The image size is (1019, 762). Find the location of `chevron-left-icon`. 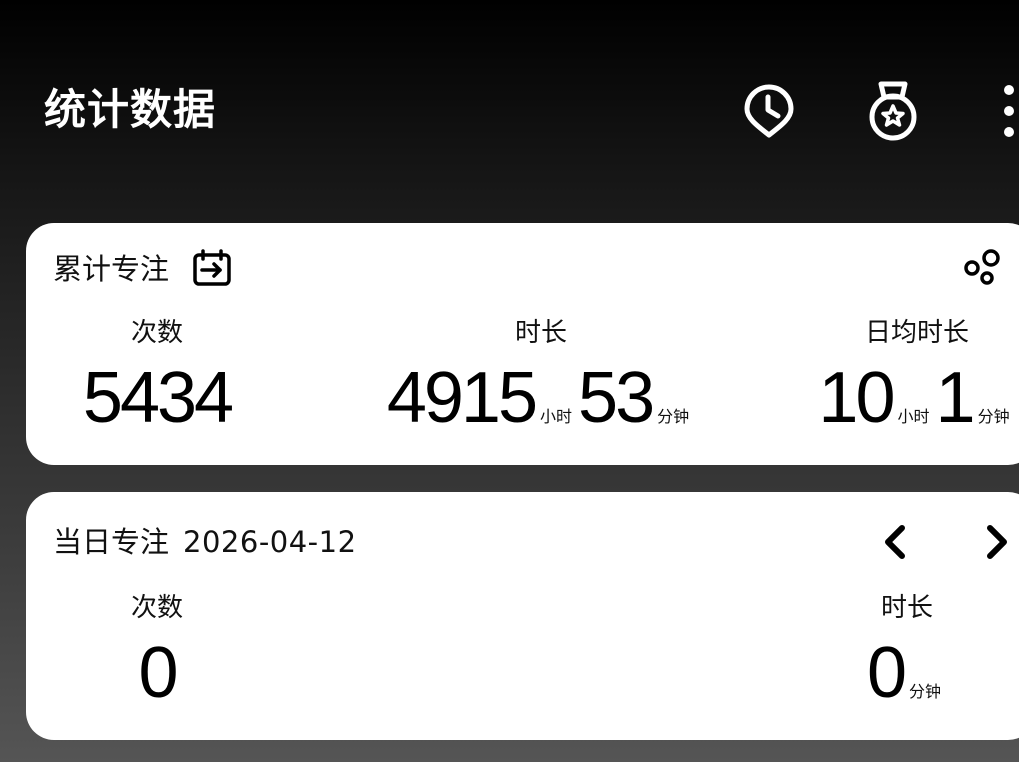

chevron-left-icon is located at coordinates (895, 542).